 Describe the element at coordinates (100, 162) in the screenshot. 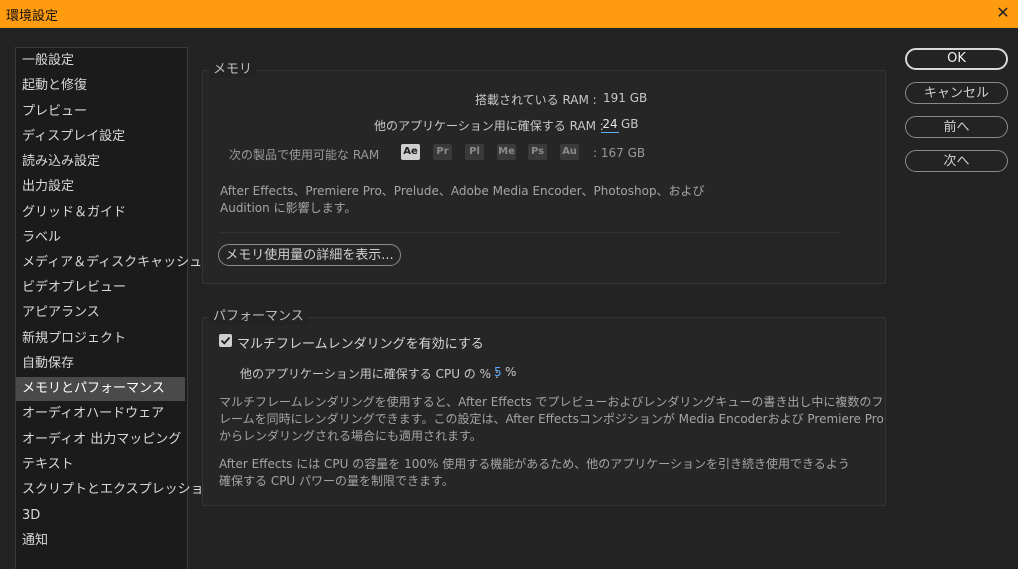

I see `sidebar-item-import: 読み込み設定` at that location.